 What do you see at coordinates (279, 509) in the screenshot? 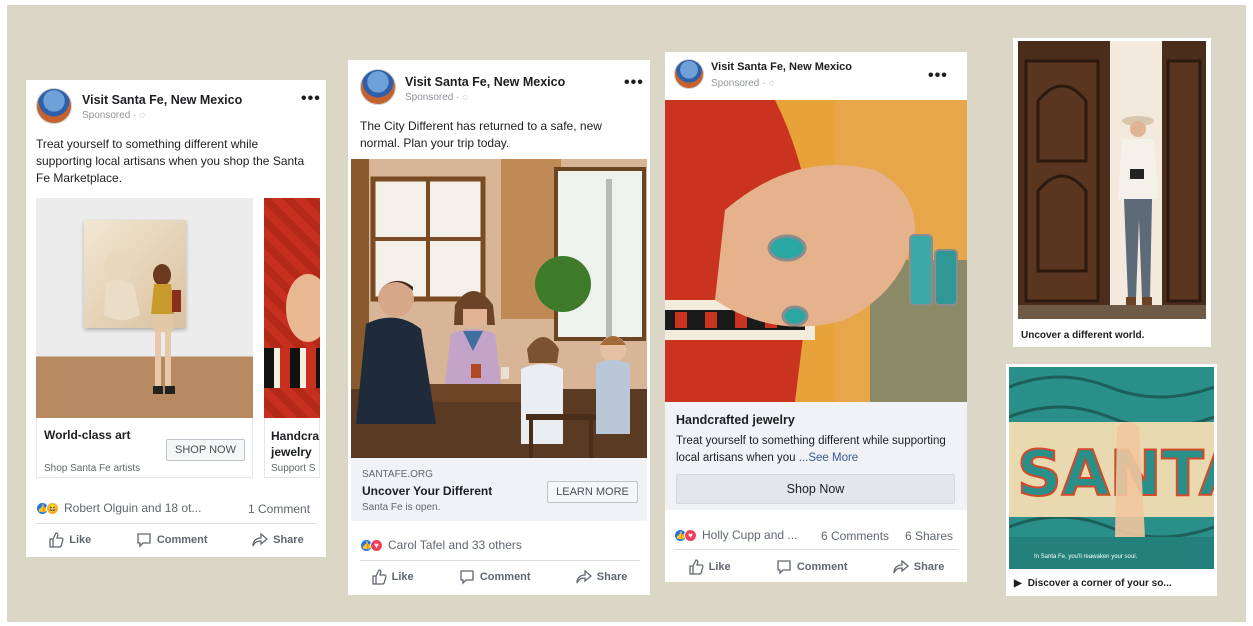
I see `comment-count: 1 Comment` at bounding box center [279, 509].